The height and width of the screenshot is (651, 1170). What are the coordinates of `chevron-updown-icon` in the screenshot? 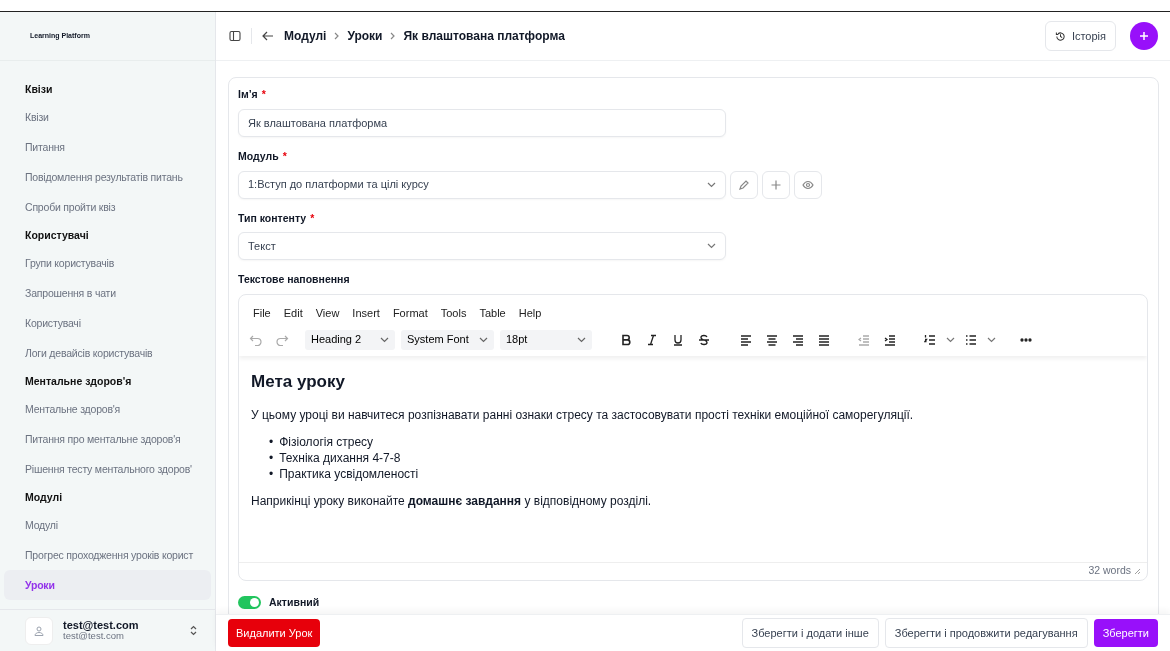 It's located at (193, 630).